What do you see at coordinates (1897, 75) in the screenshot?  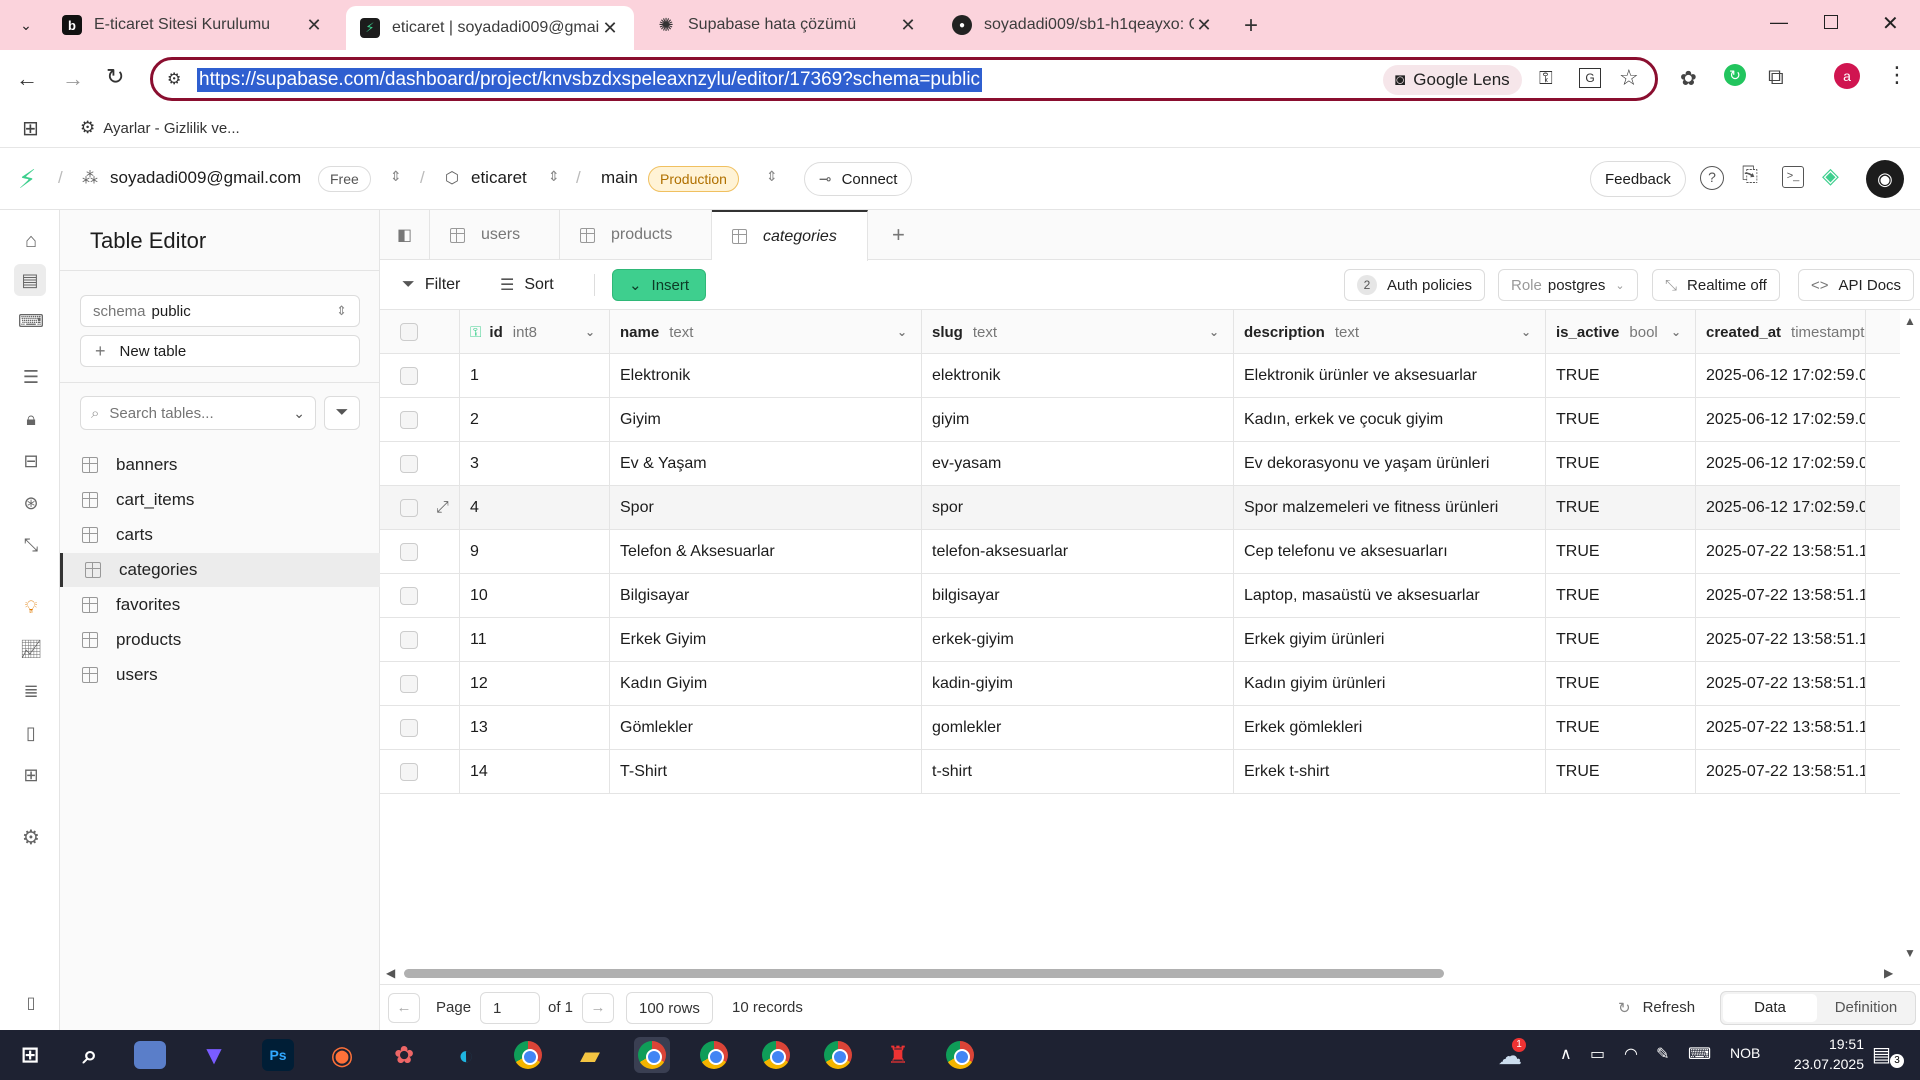 I see `menu-kebab-icon: ⋮` at bounding box center [1897, 75].